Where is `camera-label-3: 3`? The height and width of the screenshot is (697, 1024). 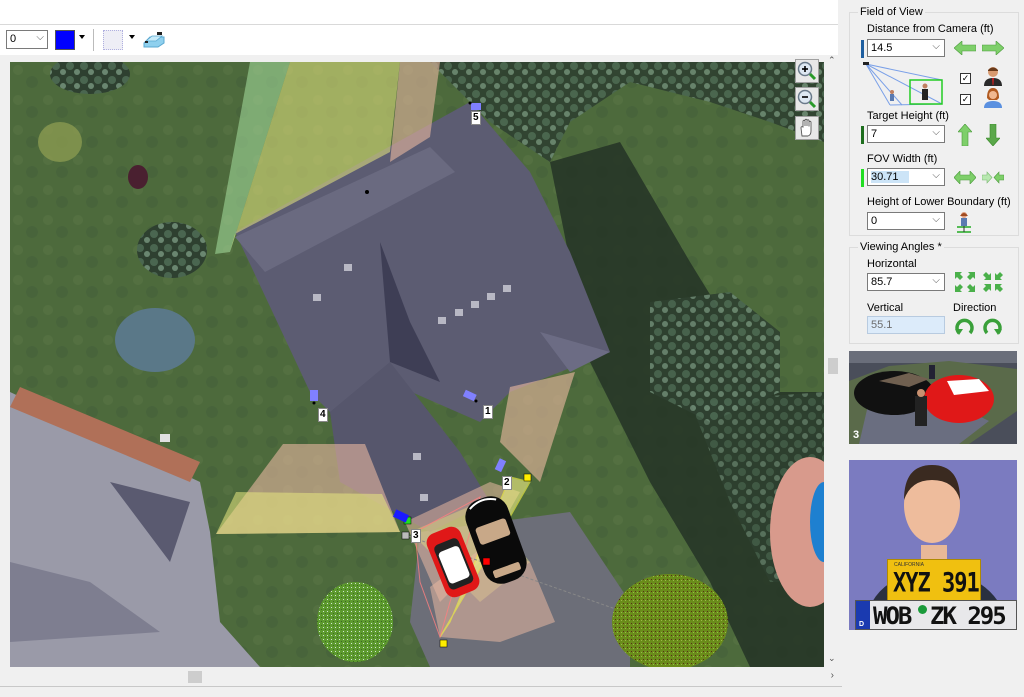 camera-label-3: 3 is located at coordinates (416, 536).